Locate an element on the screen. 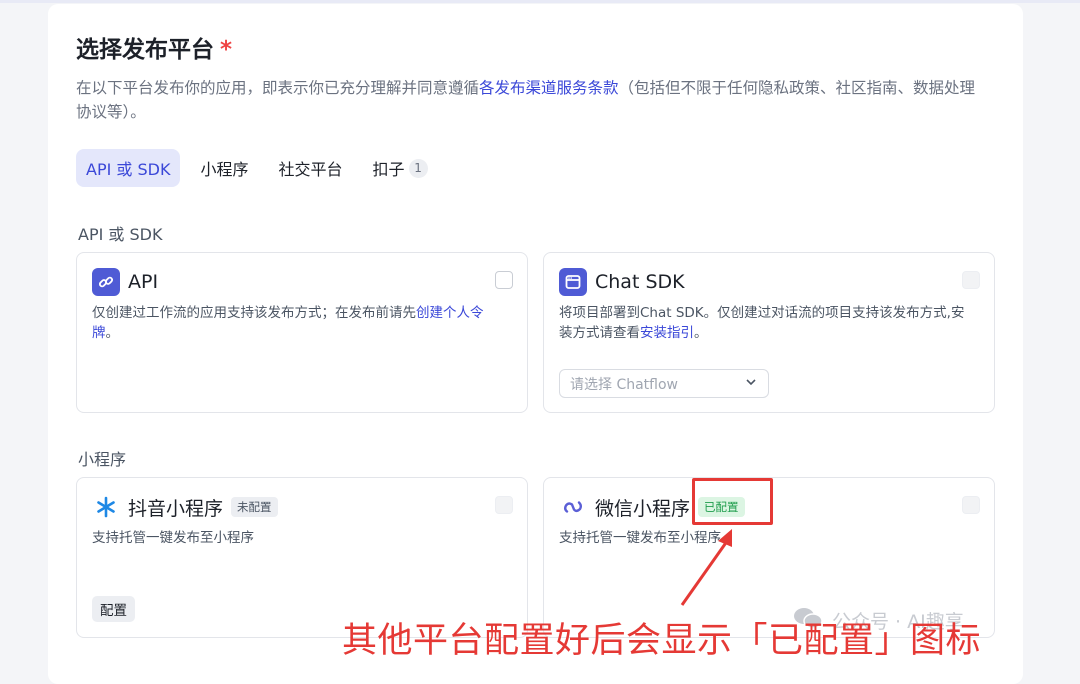 Image resolution: width=1080 pixels, height=684 pixels. tab-social-platform: 社交平台 is located at coordinates (310, 168).